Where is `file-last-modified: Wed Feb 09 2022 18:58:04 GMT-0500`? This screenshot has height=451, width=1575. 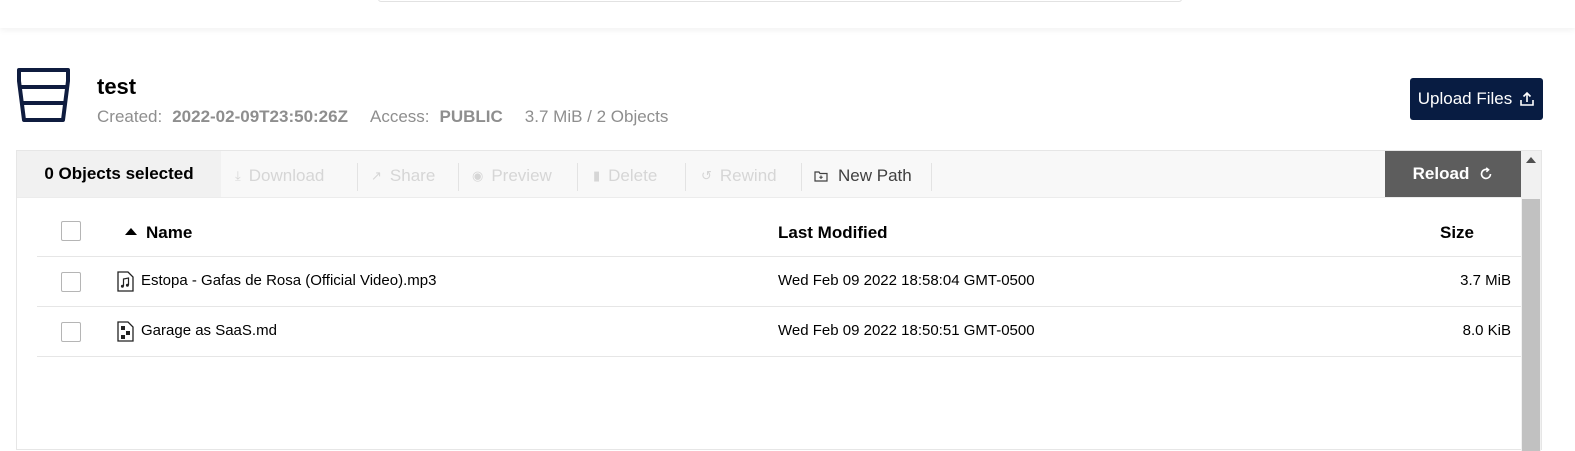 file-last-modified: Wed Feb 09 2022 18:58:04 GMT-0500 is located at coordinates (906, 280).